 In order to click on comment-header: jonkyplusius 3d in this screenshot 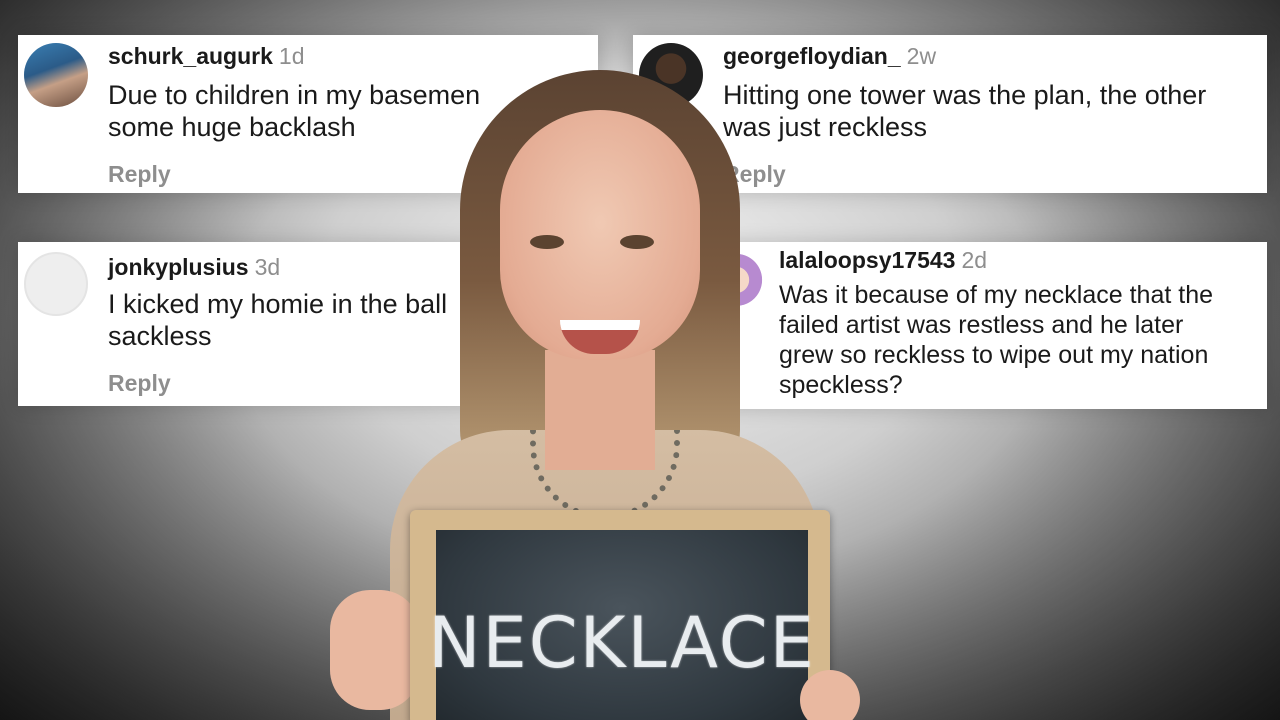, I will do `click(194, 267)`.